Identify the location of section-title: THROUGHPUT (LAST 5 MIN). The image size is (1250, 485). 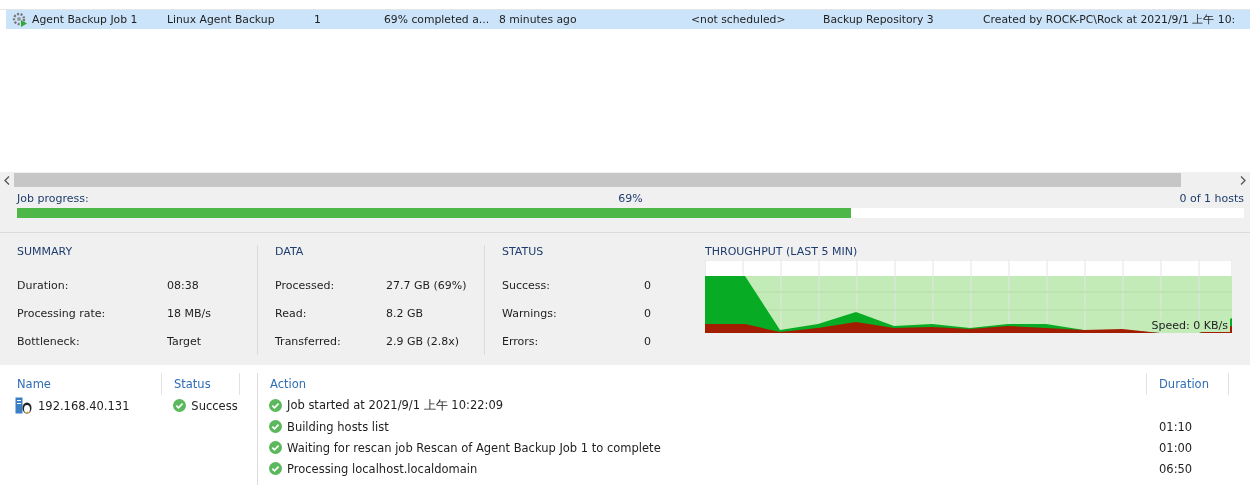
(782, 251).